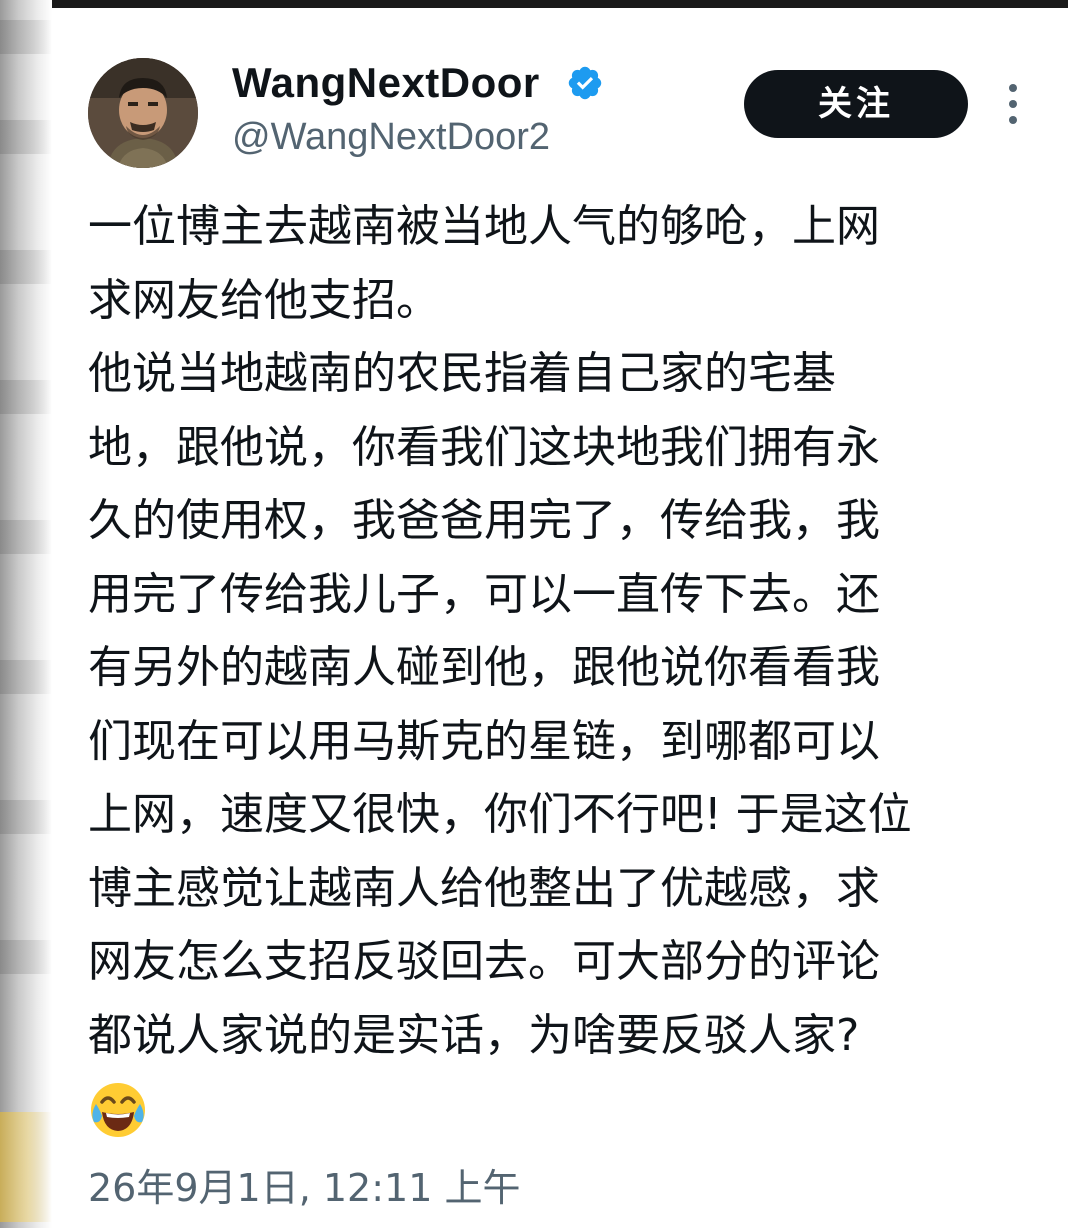  Describe the element at coordinates (304, 1188) in the screenshot. I see `tweet-timestamp: 26年9月1日, 12:11 上午` at that location.